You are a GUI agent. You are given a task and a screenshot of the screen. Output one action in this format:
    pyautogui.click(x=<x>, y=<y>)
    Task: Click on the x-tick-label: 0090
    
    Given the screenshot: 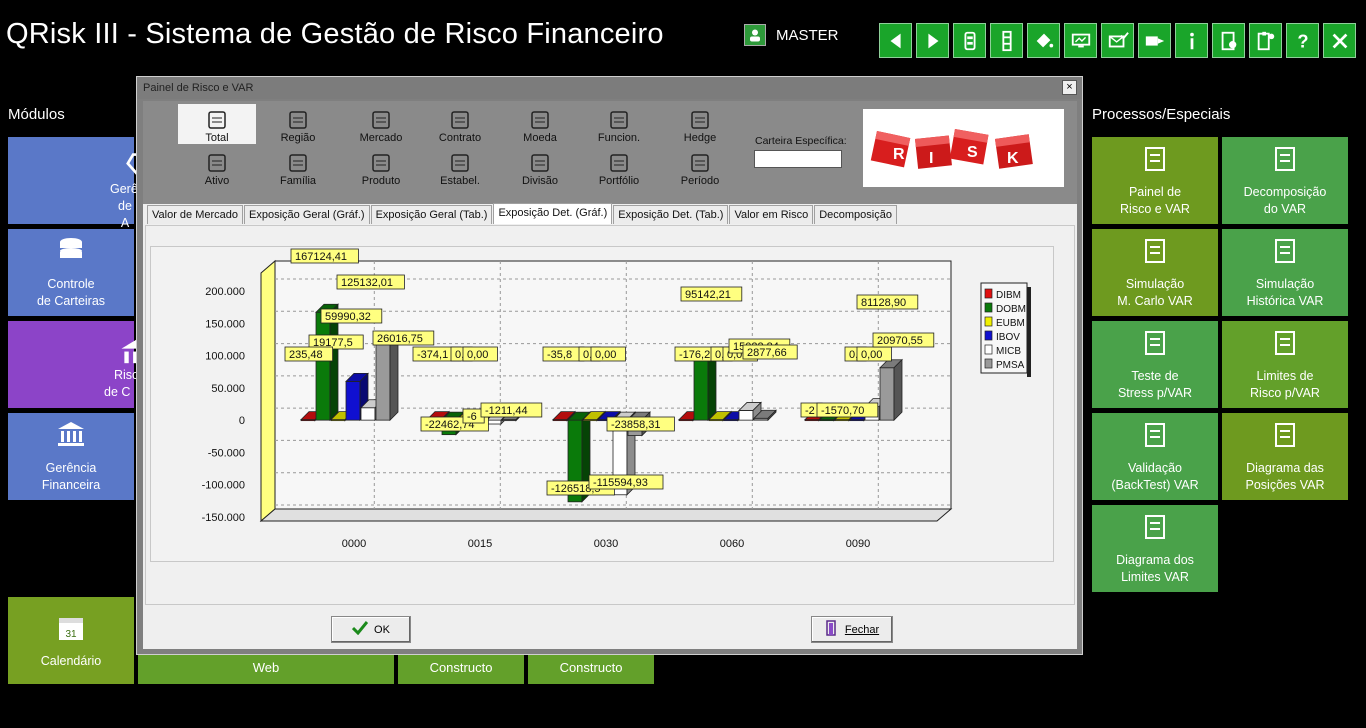 What is the action you would take?
    pyautogui.click(x=858, y=544)
    